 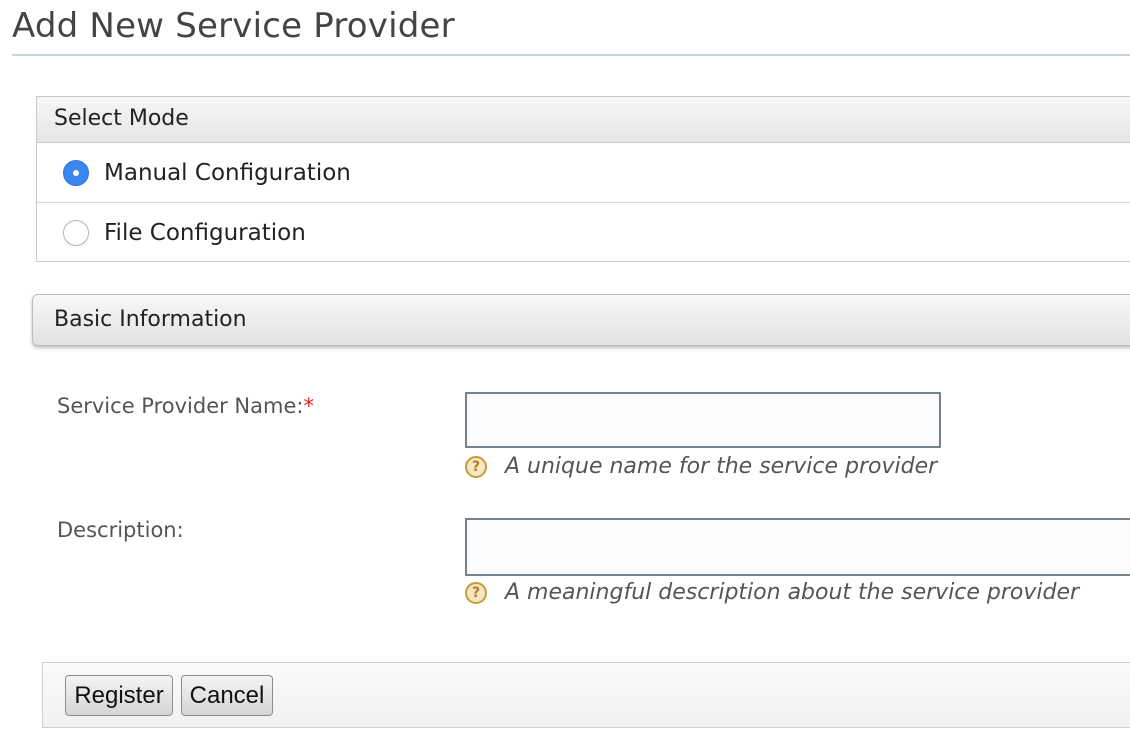 I want to click on service-provider-name-label: Service Provider Name:*, so click(x=185, y=406).